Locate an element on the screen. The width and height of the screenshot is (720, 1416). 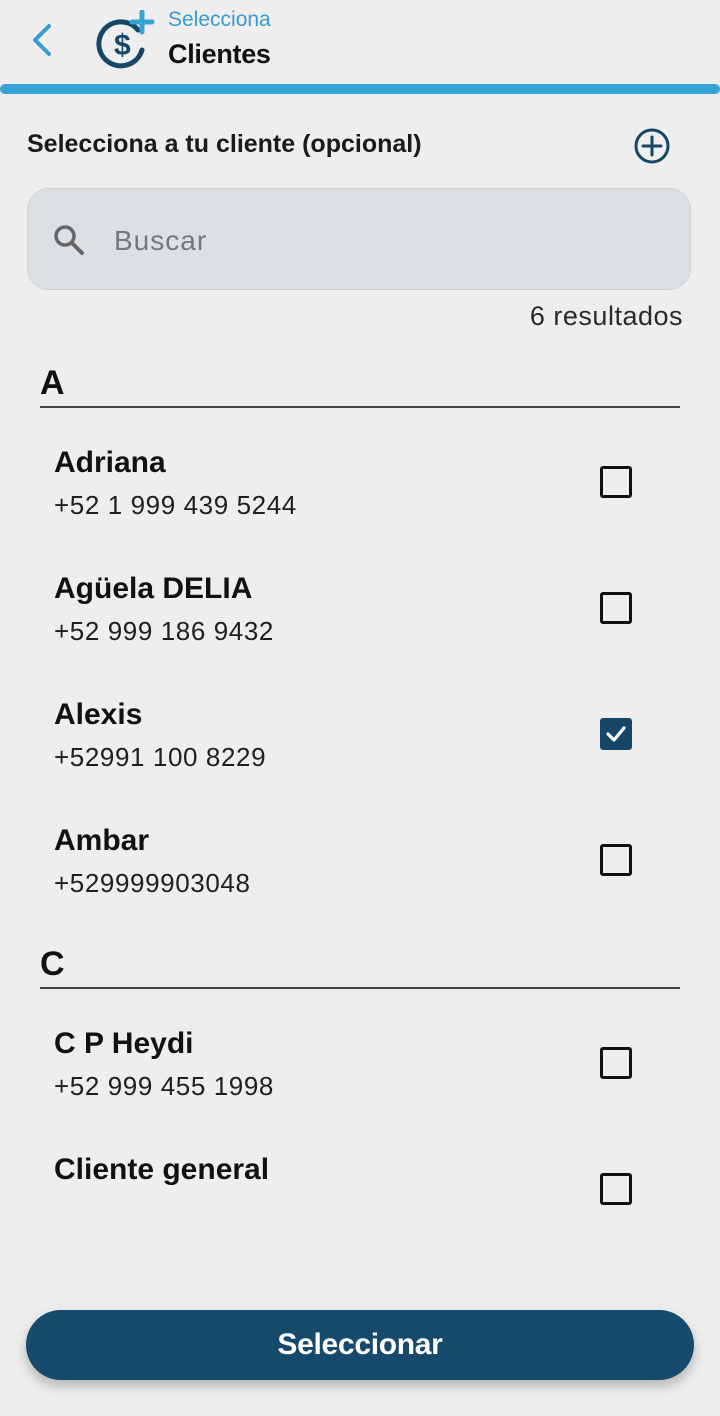
dollar-plus-icon: $ is located at coordinates (125, 39).